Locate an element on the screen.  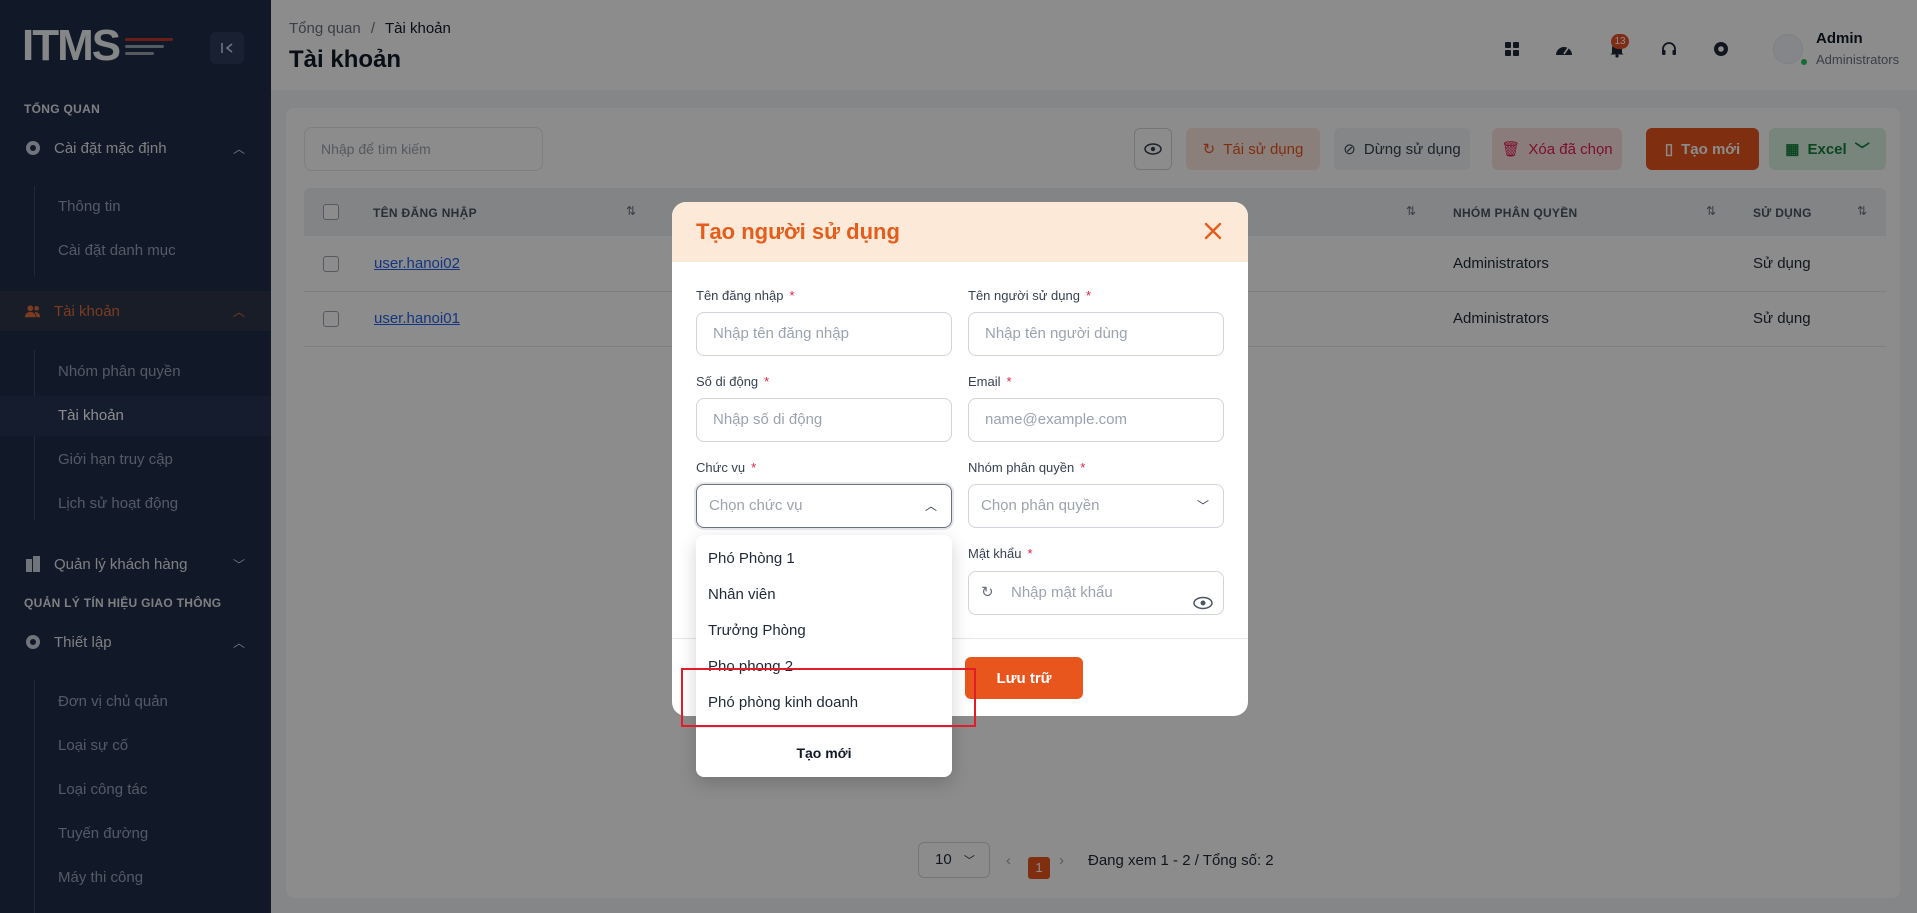
dropdown-option: Phó Phòng 1 is located at coordinates (751, 558).